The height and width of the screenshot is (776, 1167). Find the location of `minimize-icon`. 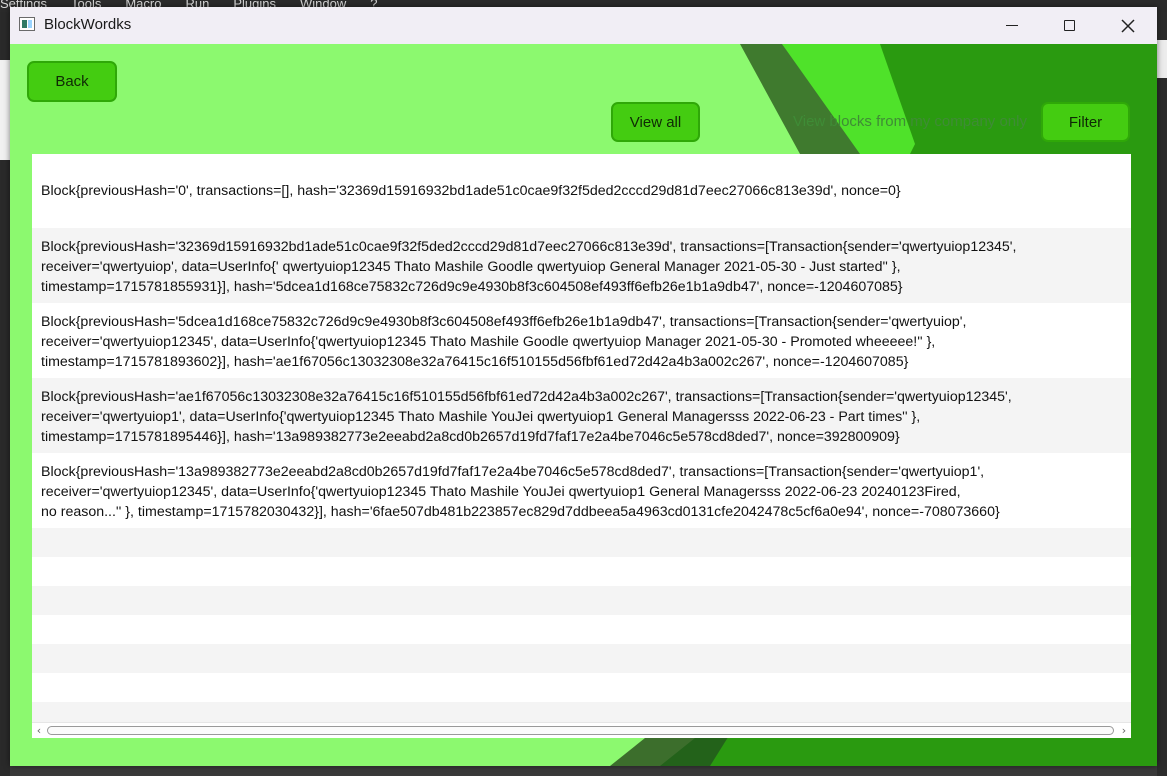

minimize-icon is located at coordinates (1012, 25).